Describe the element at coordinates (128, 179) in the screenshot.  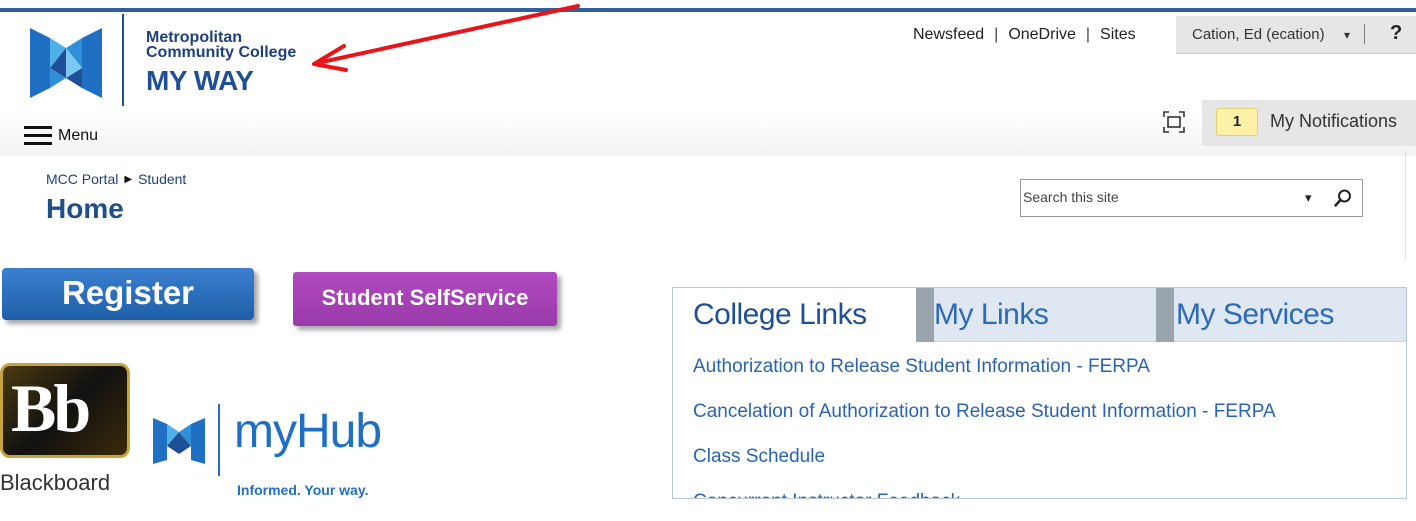
I see `breadcrumb-arrow-icon: ▶` at that location.